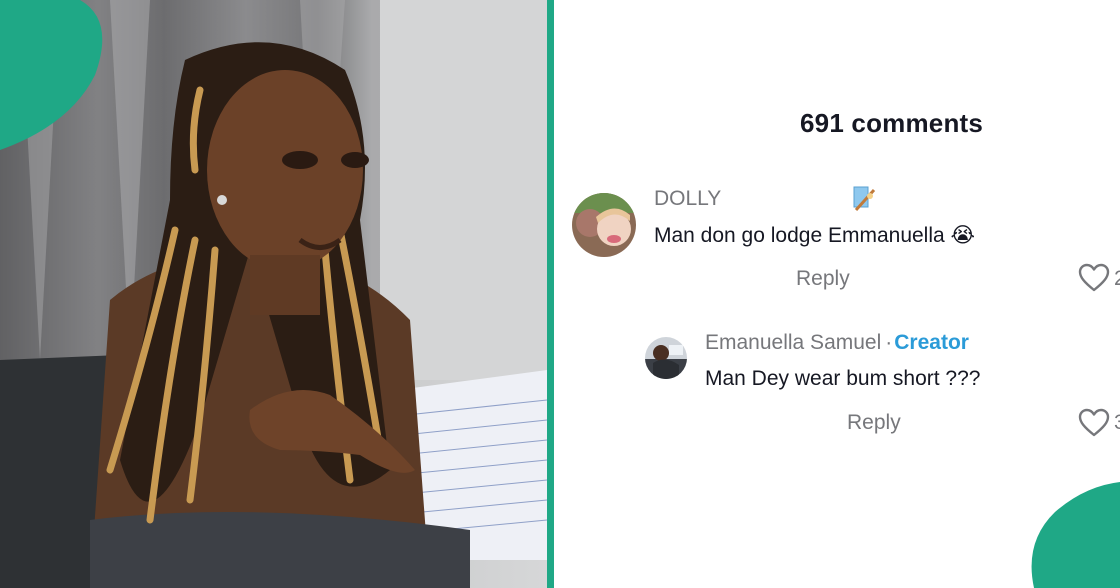 The image size is (1120, 588). What do you see at coordinates (1117, 278) in the screenshot?
I see `like-count: 2` at bounding box center [1117, 278].